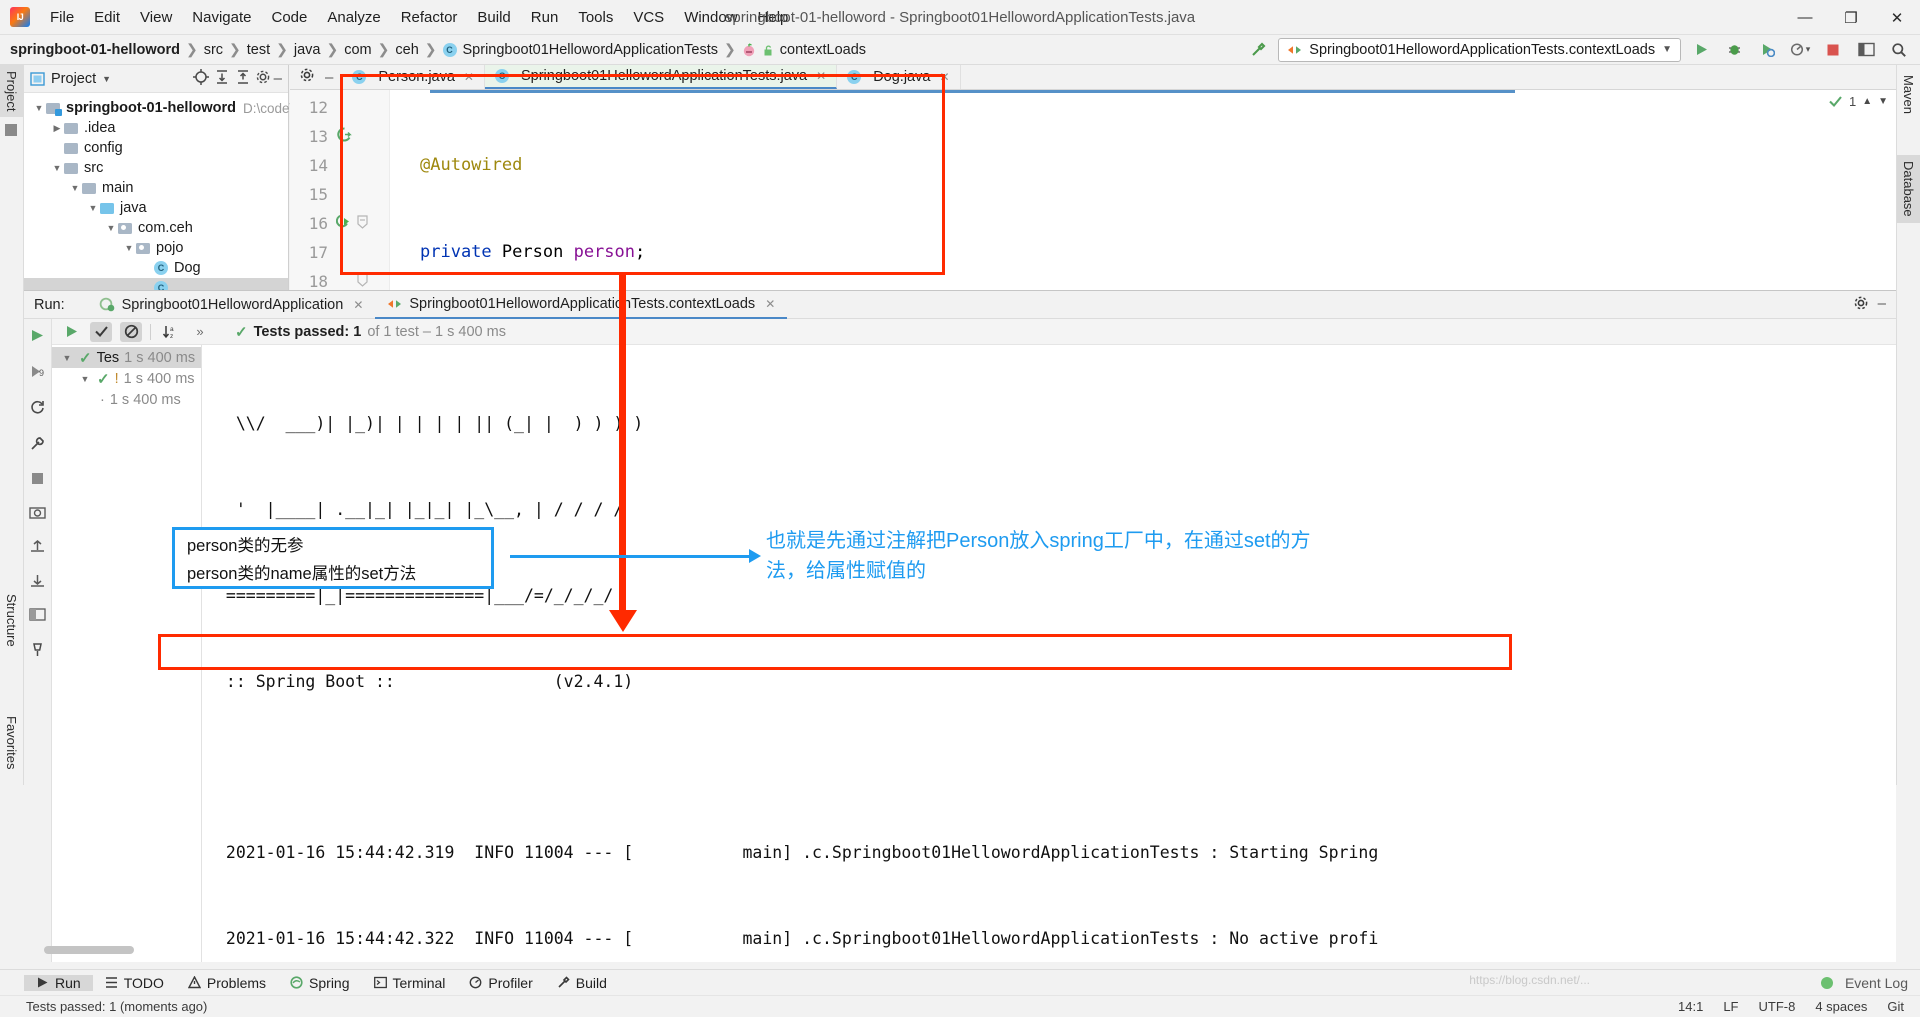 This screenshot has height=1017, width=1920. I want to click on profile-icon: ▾, so click(1800, 50).